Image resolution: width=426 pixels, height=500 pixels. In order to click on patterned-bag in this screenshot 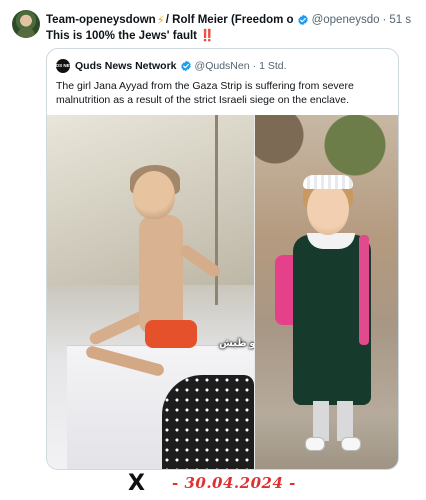, I will do `click(208, 422)`.